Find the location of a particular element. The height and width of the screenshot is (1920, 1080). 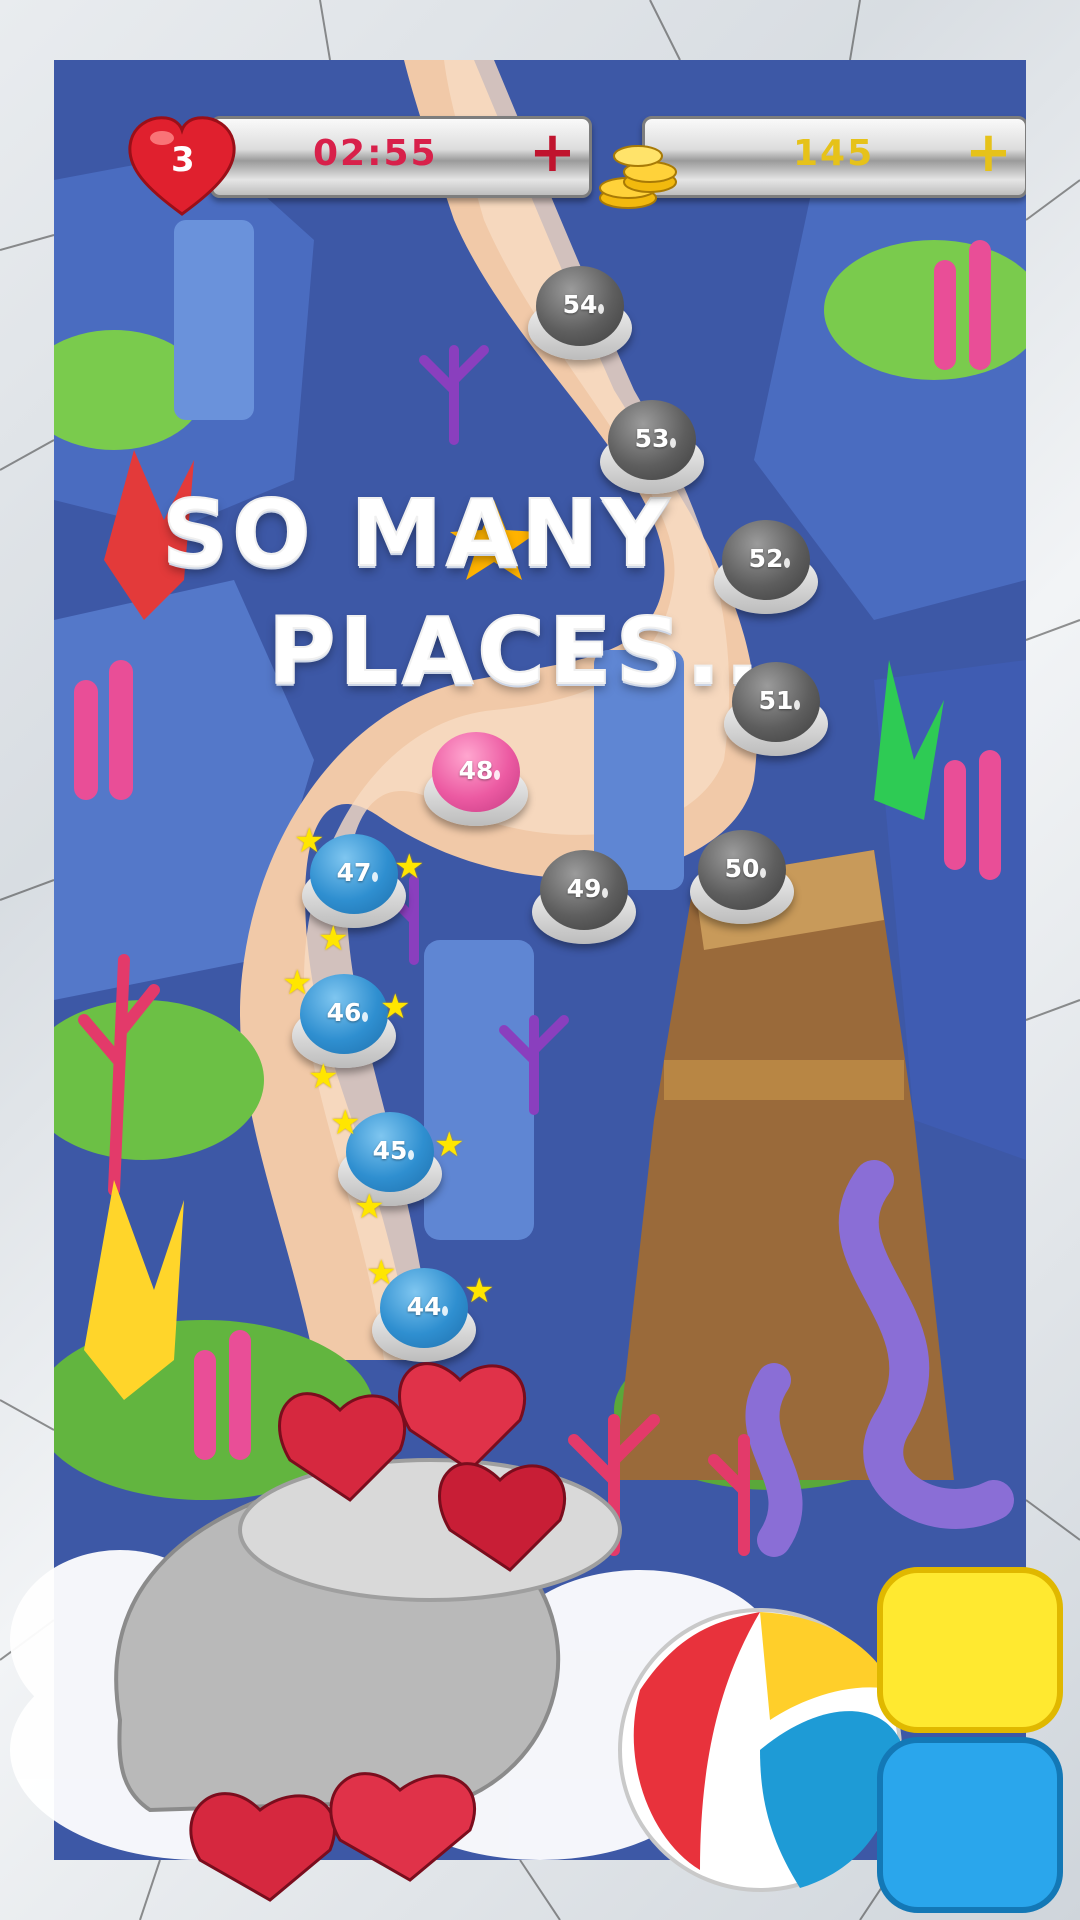

beach-ball-icon is located at coordinates (760, 1750).